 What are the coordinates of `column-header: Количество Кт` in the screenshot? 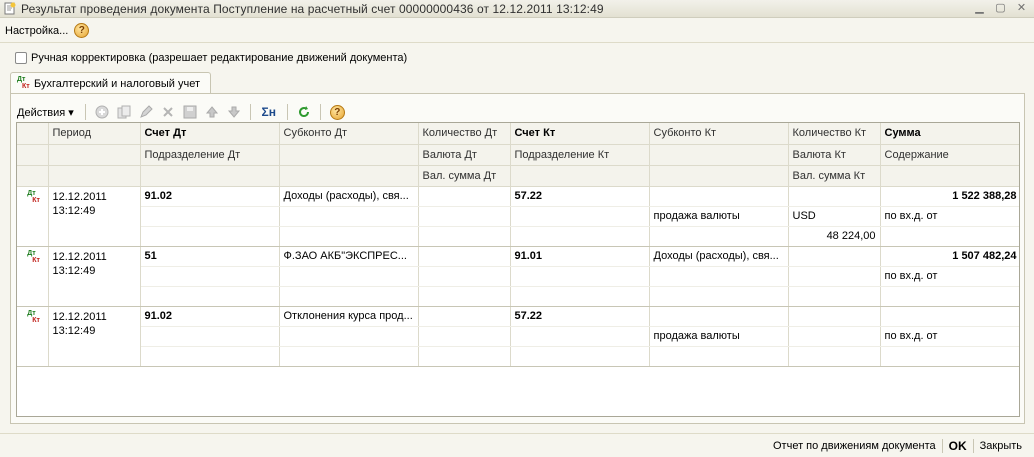 It's located at (834, 134).